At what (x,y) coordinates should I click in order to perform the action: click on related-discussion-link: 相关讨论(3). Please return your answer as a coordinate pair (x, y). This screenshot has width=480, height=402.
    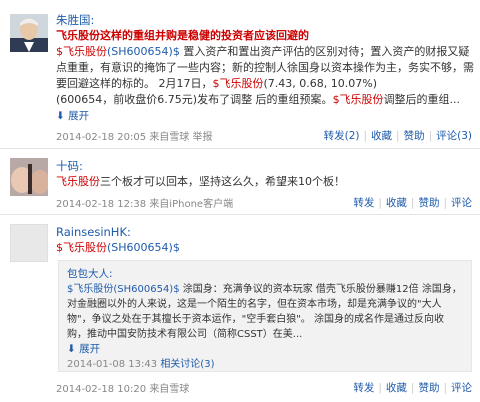
    Looking at the image, I should click on (187, 364).